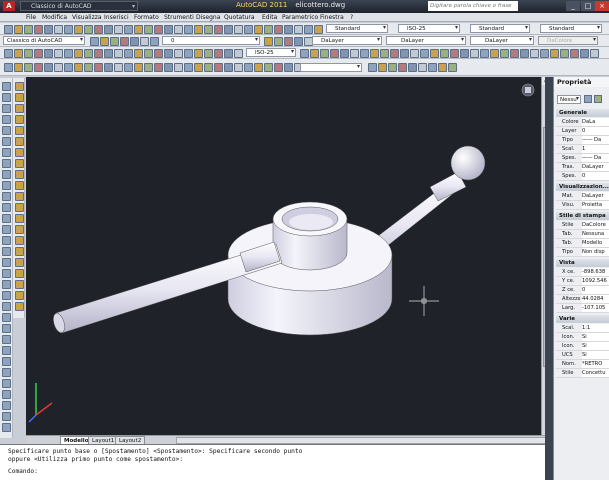  Describe the element at coordinates (211, 40) in the screenshot. I see `layer-combo: 0 ▾` at that location.